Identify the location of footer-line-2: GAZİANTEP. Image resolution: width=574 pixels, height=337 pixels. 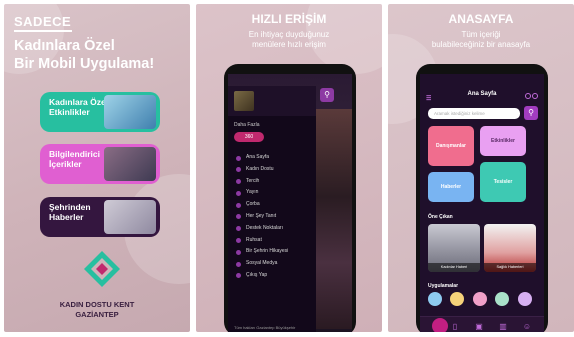
(97, 314).